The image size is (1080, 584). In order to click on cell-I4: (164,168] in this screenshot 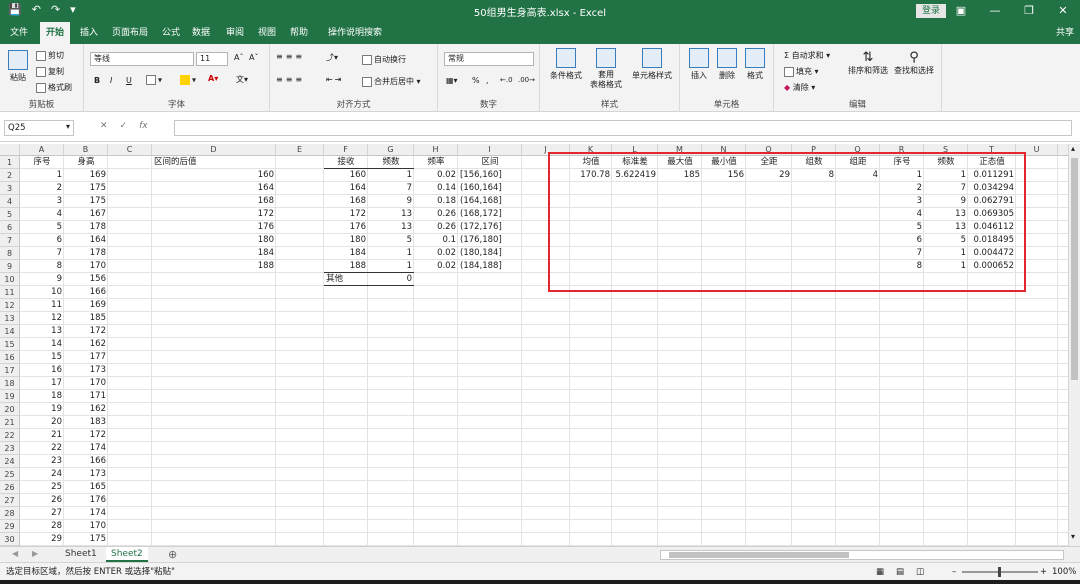, I will do `click(490, 201)`.